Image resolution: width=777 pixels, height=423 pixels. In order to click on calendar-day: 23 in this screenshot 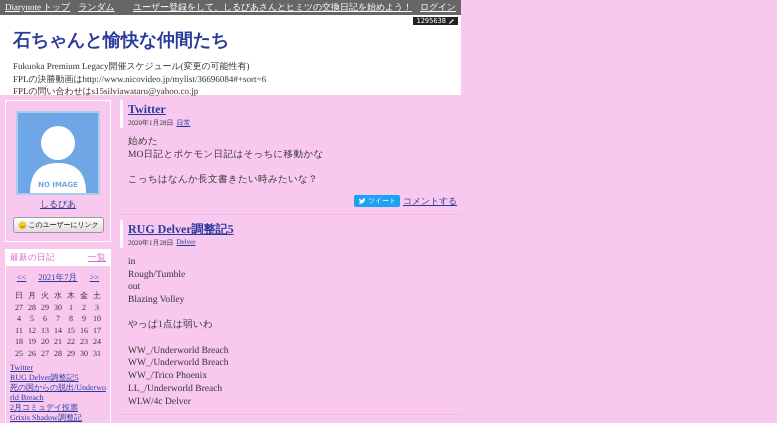, I will do `click(84, 342)`.